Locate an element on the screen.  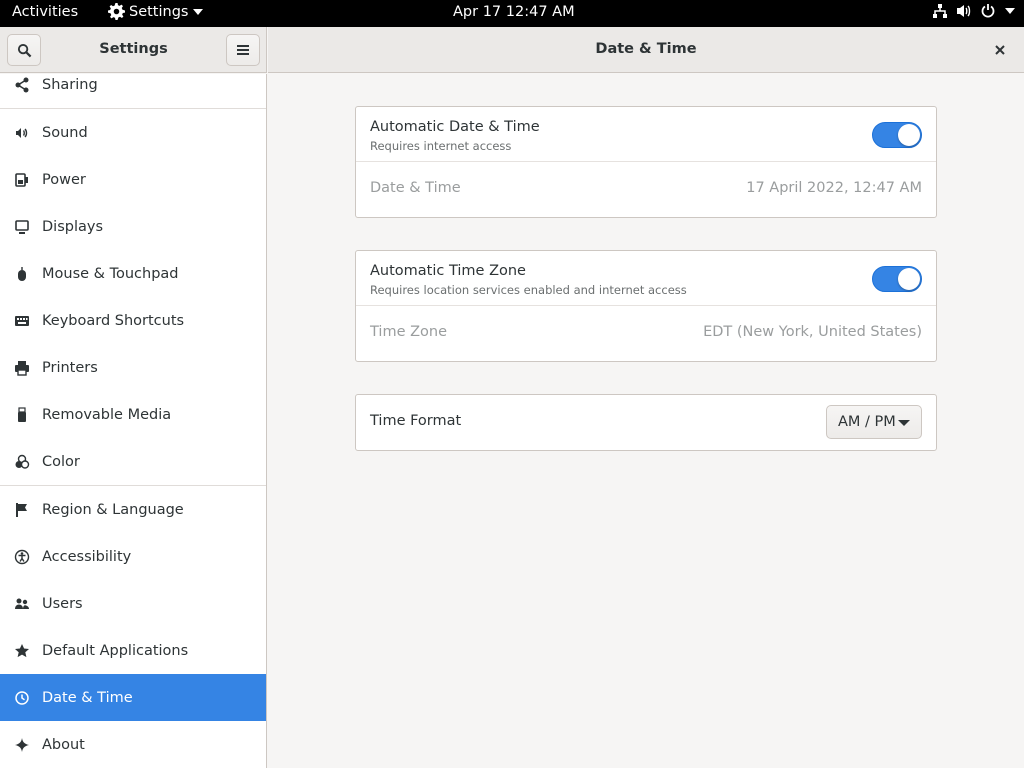
sidebar-item-removable-media: Removable Media is located at coordinates (133, 414).